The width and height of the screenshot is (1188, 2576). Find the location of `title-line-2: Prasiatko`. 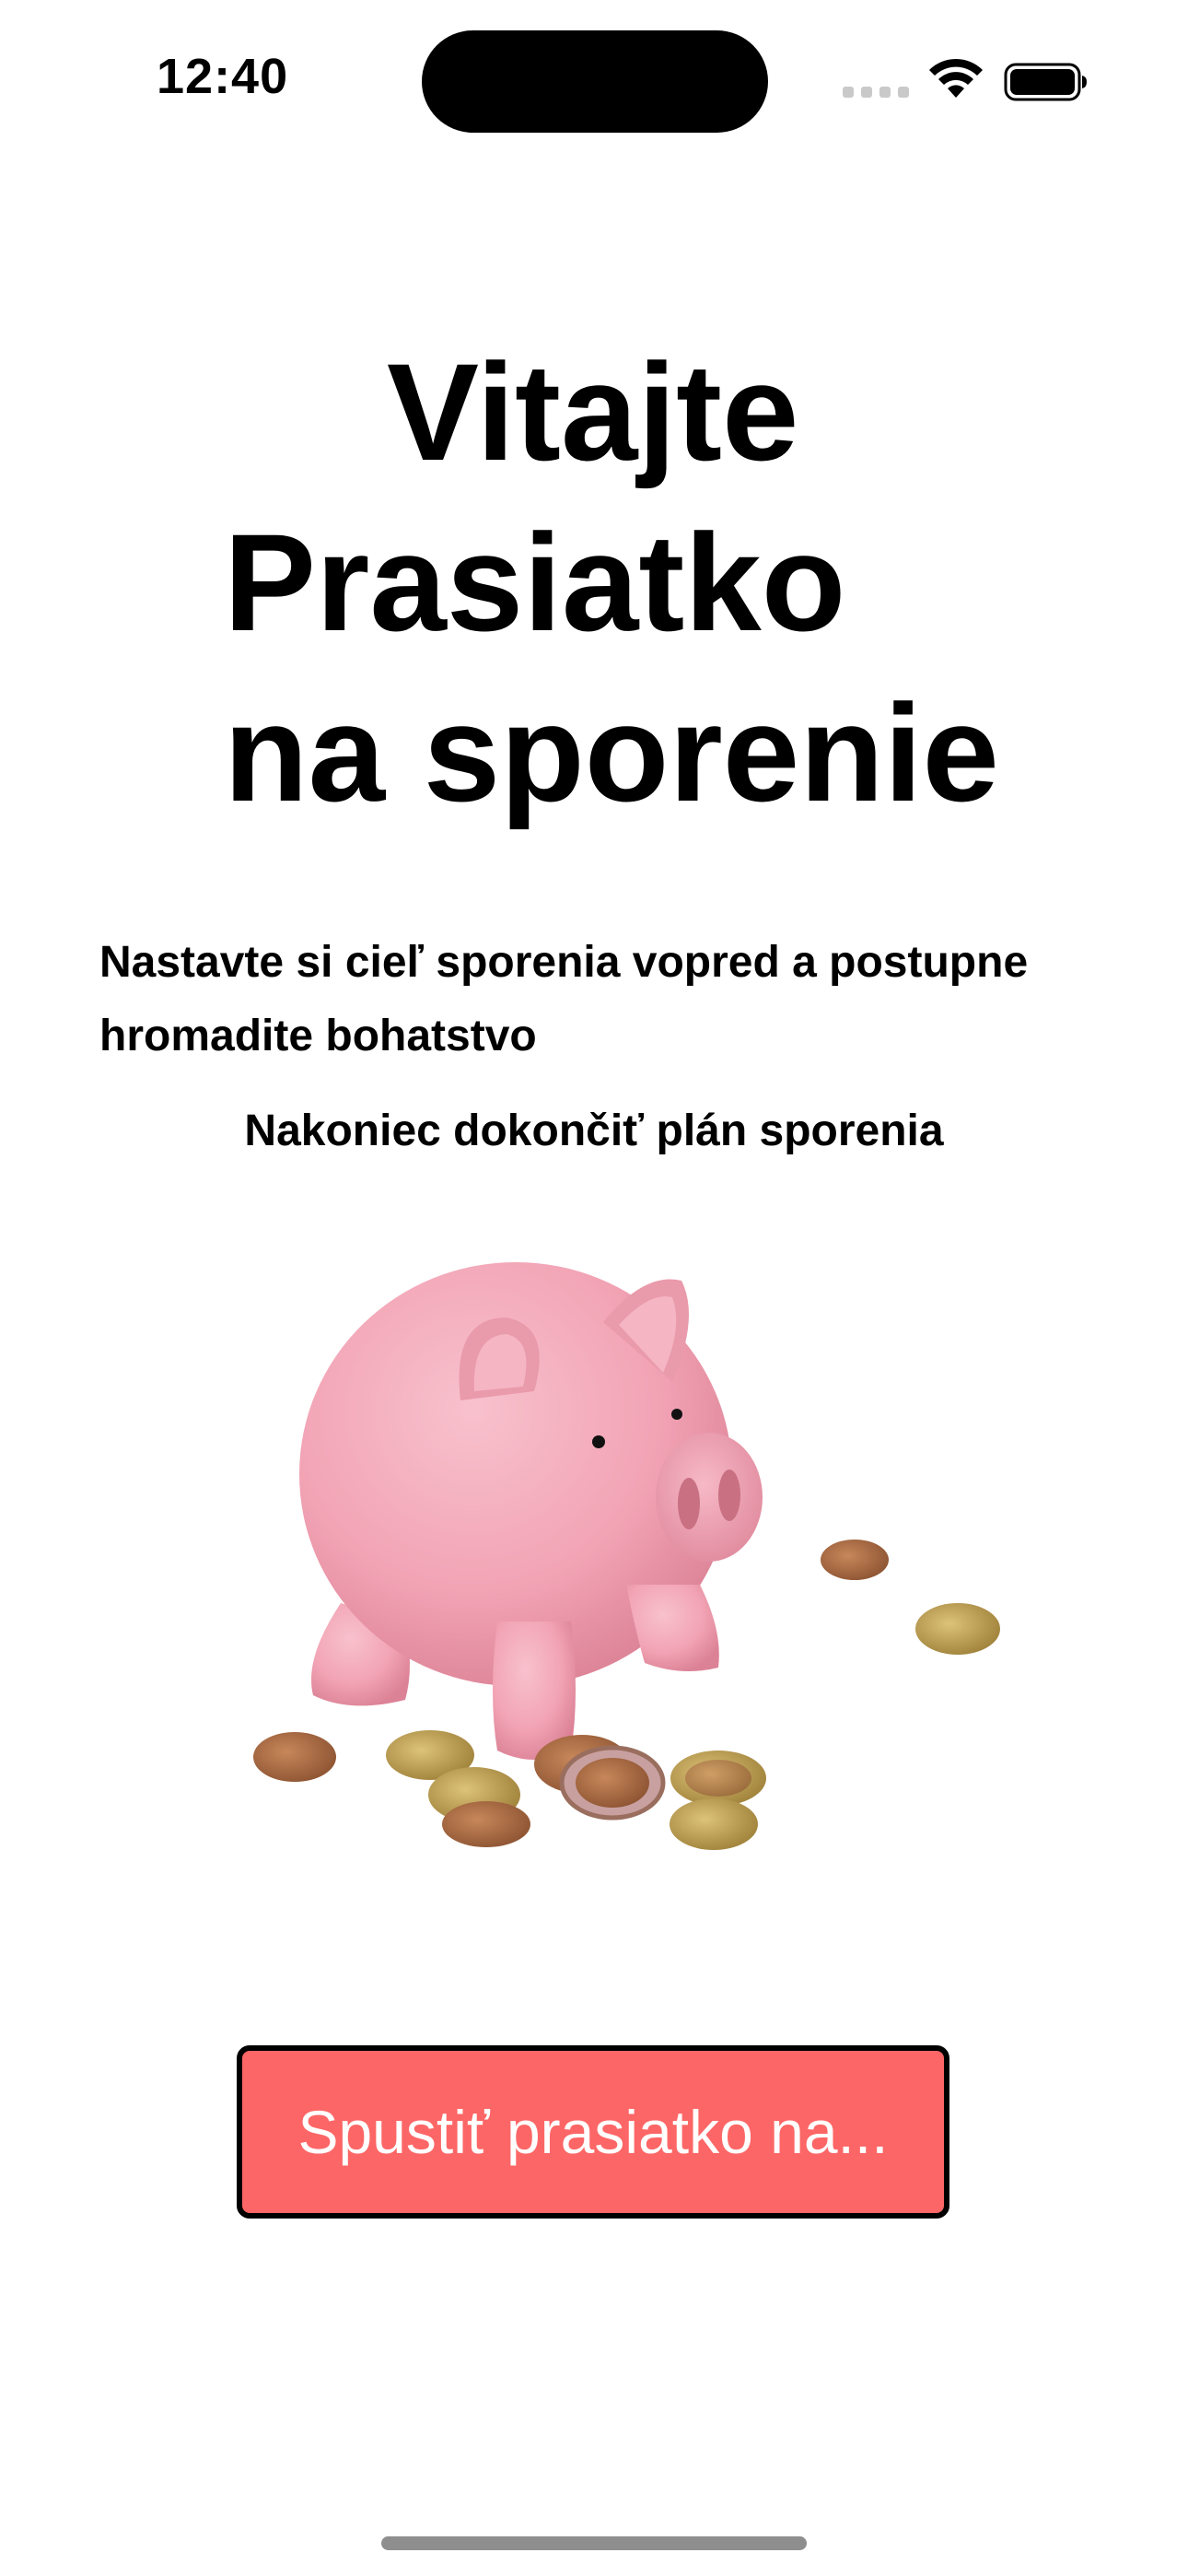

title-line-2: Prasiatko is located at coordinates (535, 582).